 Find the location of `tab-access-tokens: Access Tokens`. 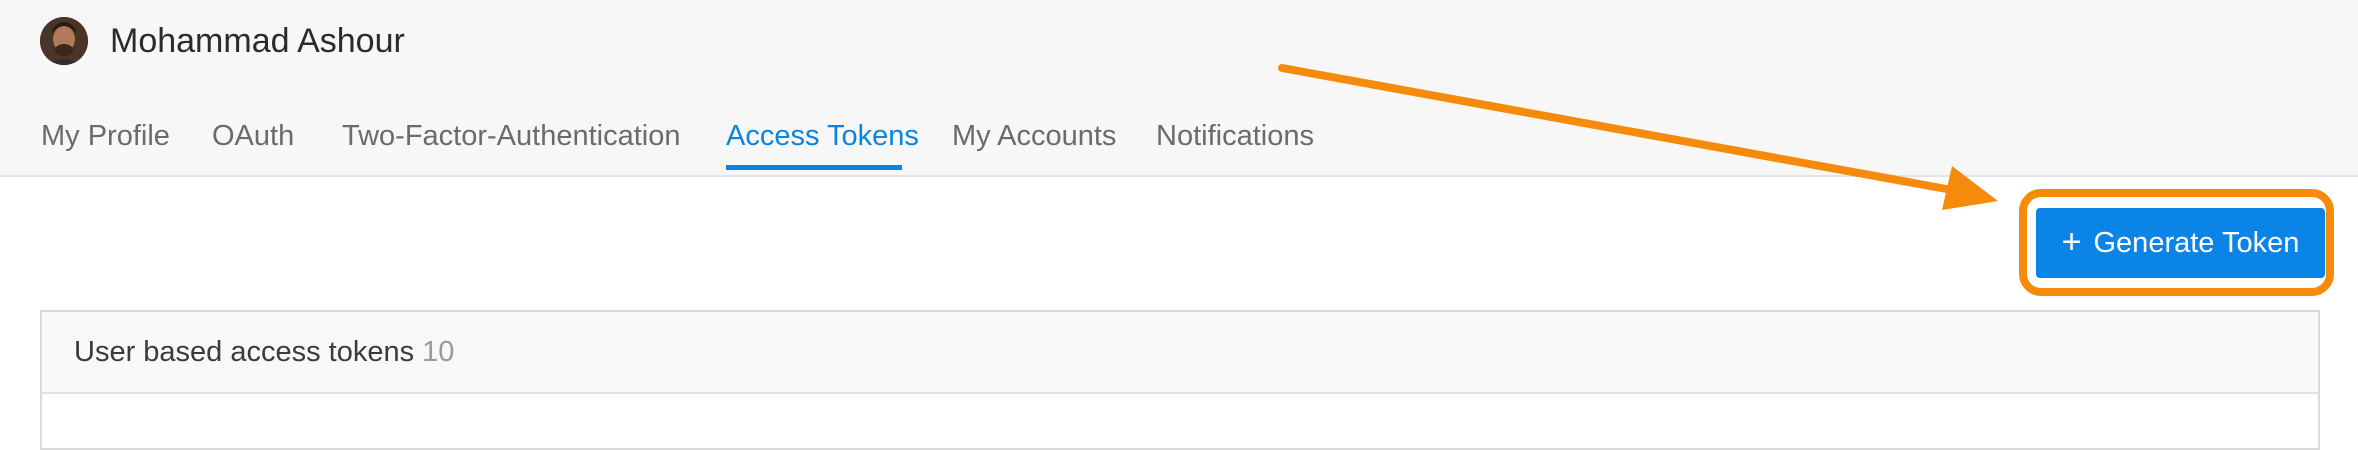

tab-access-tokens: Access Tokens is located at coordinates (822, 136).